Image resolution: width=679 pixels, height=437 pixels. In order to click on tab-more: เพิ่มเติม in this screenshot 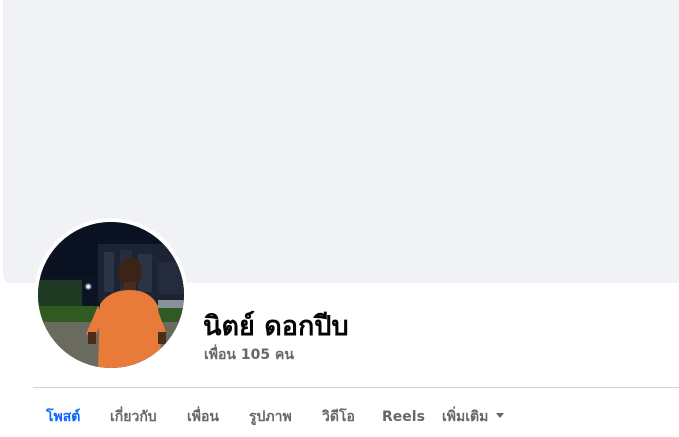, I will do `click(473, 417)`.